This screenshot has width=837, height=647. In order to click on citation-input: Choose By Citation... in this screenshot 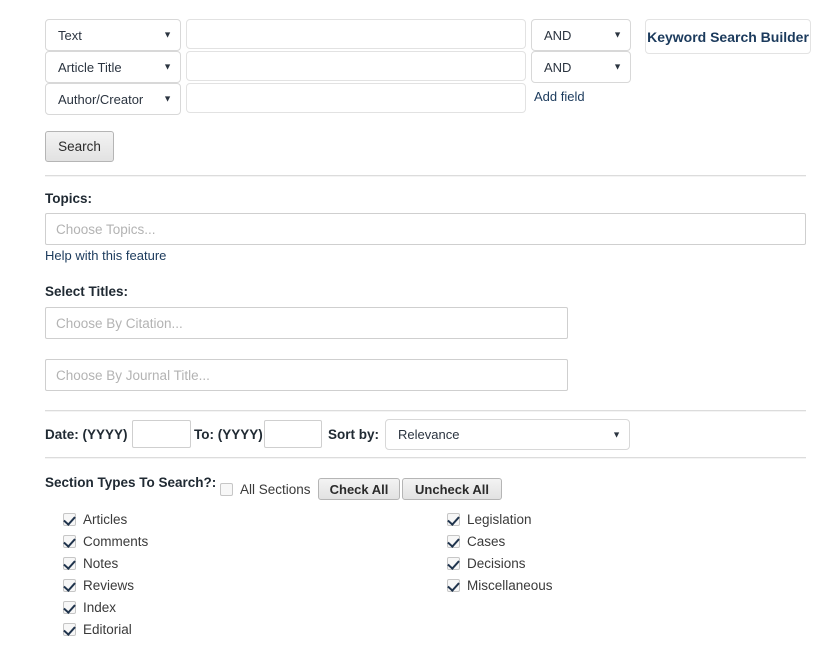, I will do `click(306, 323)`.